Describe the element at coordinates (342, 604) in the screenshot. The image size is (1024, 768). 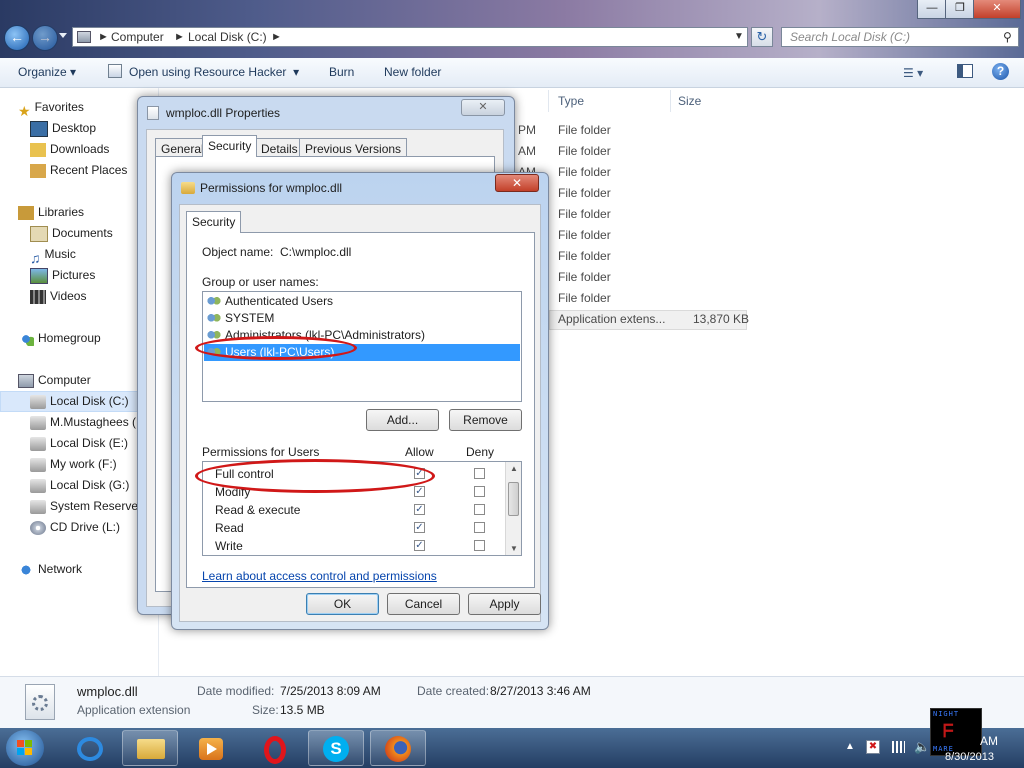
I see `ok-button: OK` at that location.